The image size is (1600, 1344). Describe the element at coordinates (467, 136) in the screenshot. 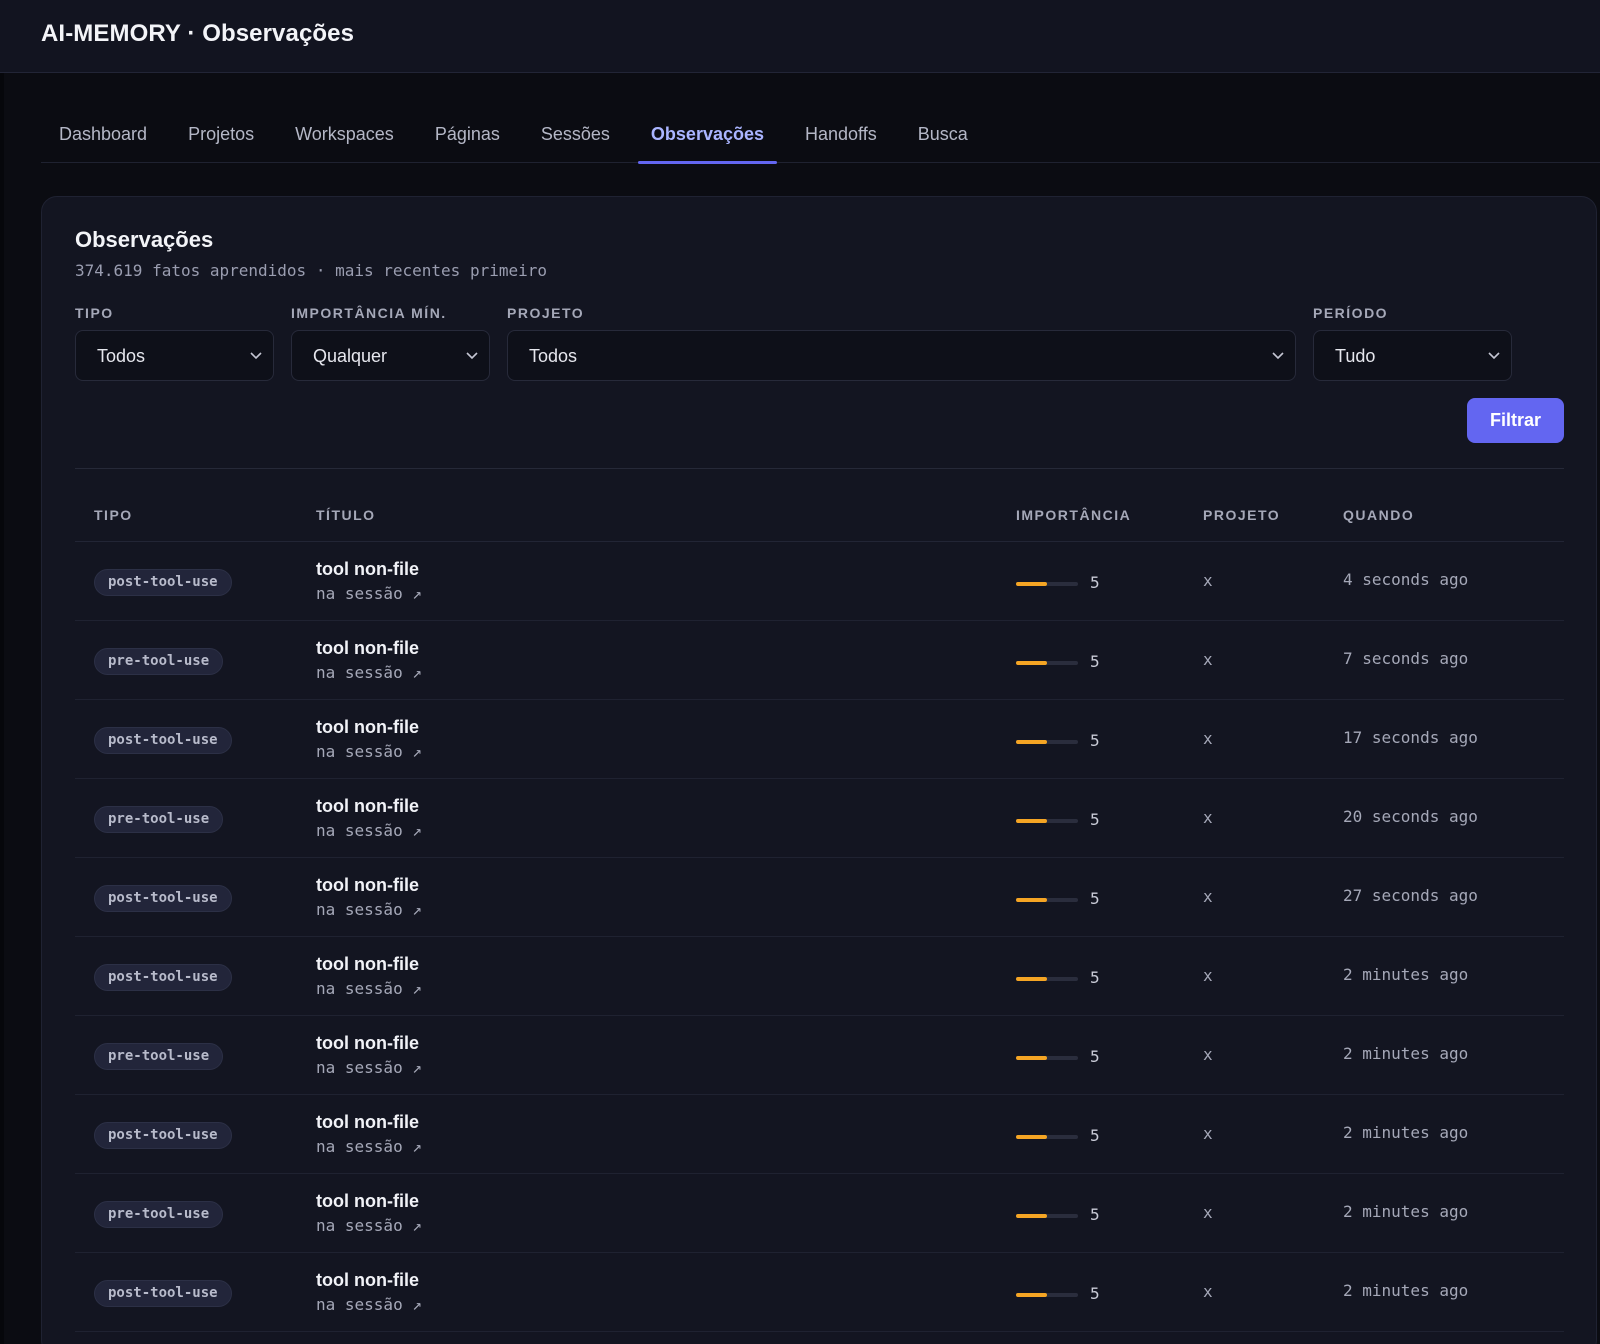

I see `tab-paginas: Páginas` at that location.